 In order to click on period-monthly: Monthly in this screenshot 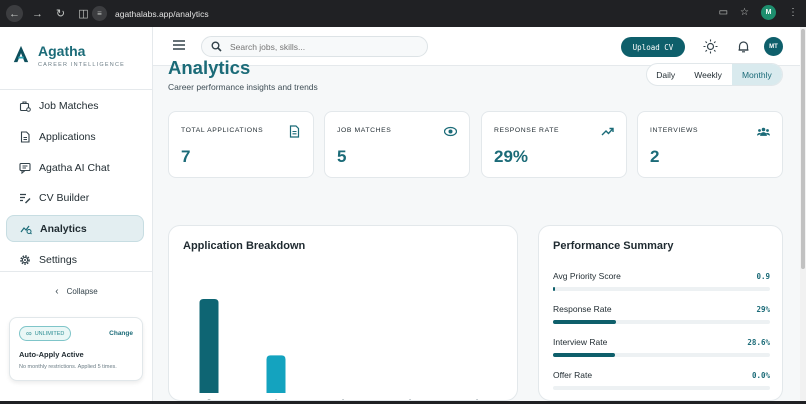, I will do `click(756, 74)`.